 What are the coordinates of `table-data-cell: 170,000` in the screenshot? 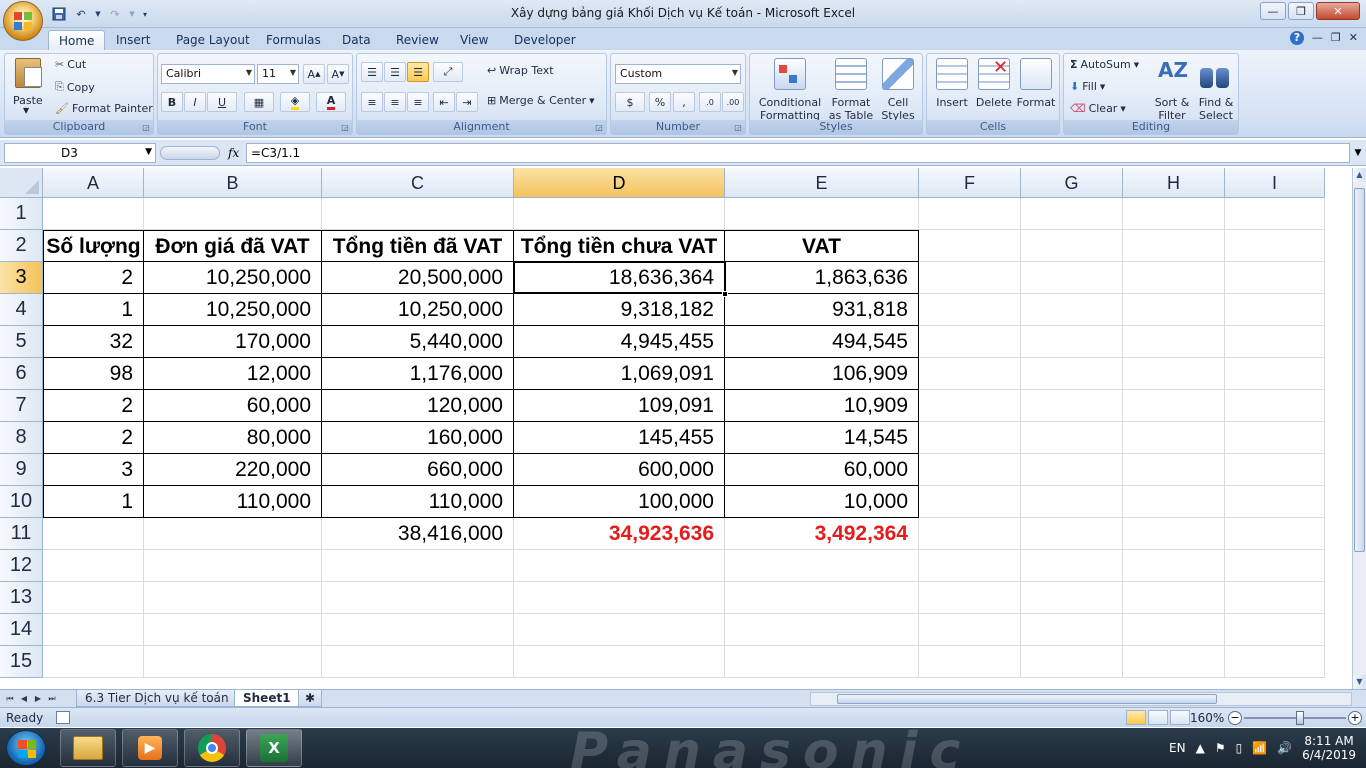 It's located at (233, 342).